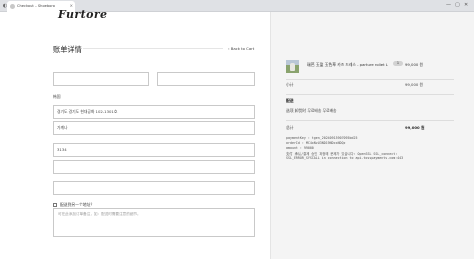 This screenshot has width=474, height=259. Describe the element at coordinates (67, 49) in the screenshot. I see `billing-details-heading: 账单详情` at that location.